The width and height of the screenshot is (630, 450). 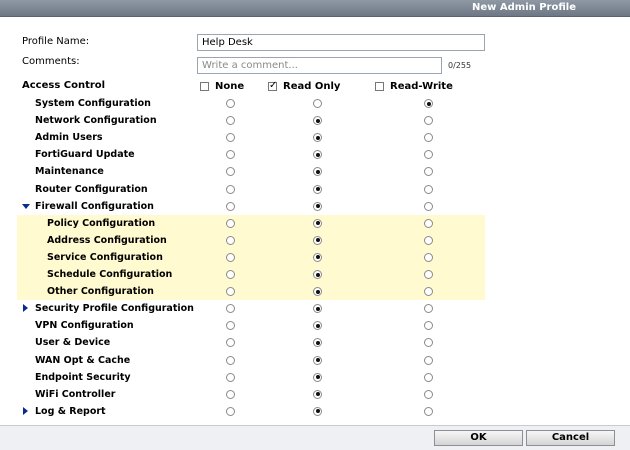 I want to click on title-bar: New Admin Profile, so click(x=315, y=8).